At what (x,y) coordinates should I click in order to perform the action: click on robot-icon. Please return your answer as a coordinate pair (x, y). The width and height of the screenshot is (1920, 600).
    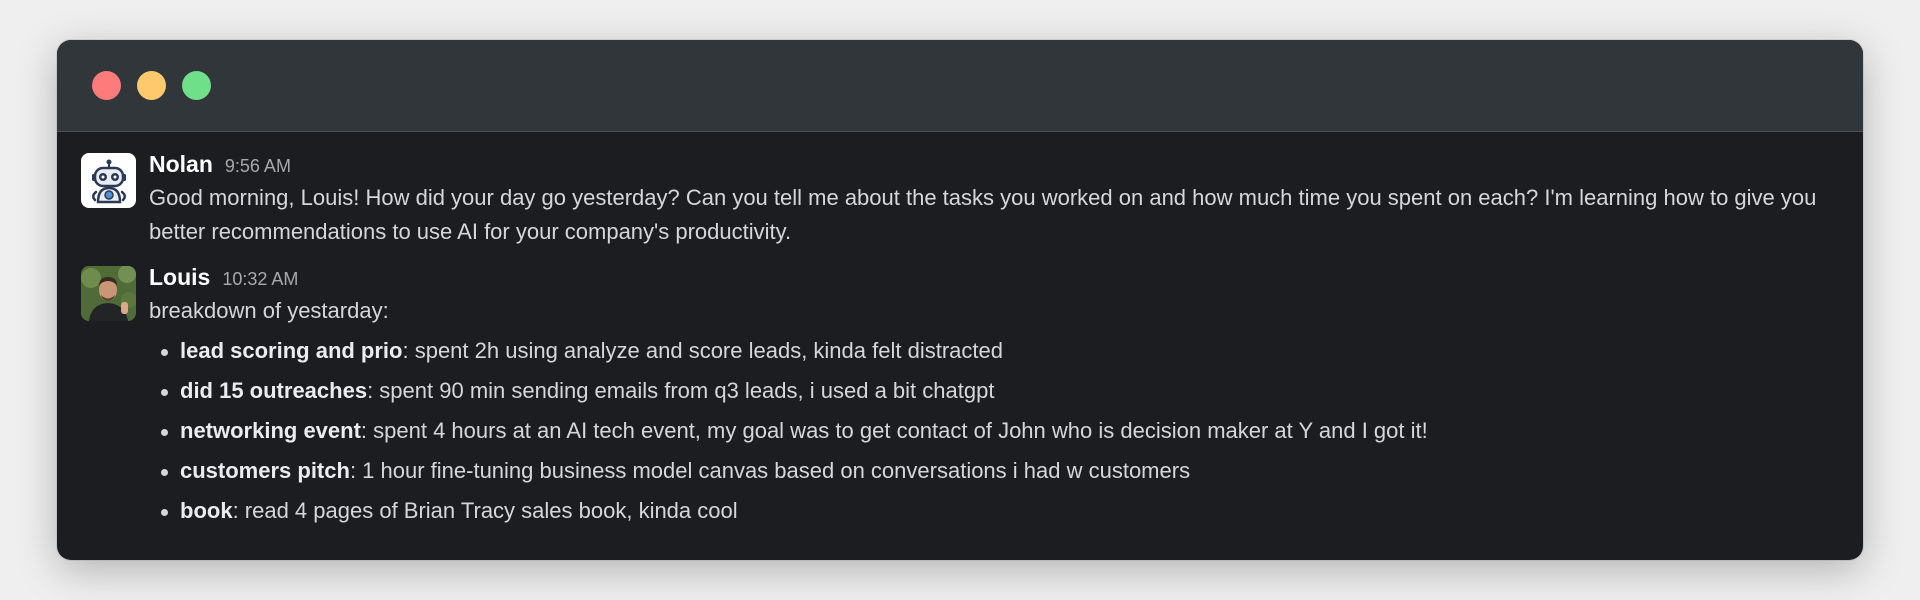
    Looking at the image, I should click on (108, 181).